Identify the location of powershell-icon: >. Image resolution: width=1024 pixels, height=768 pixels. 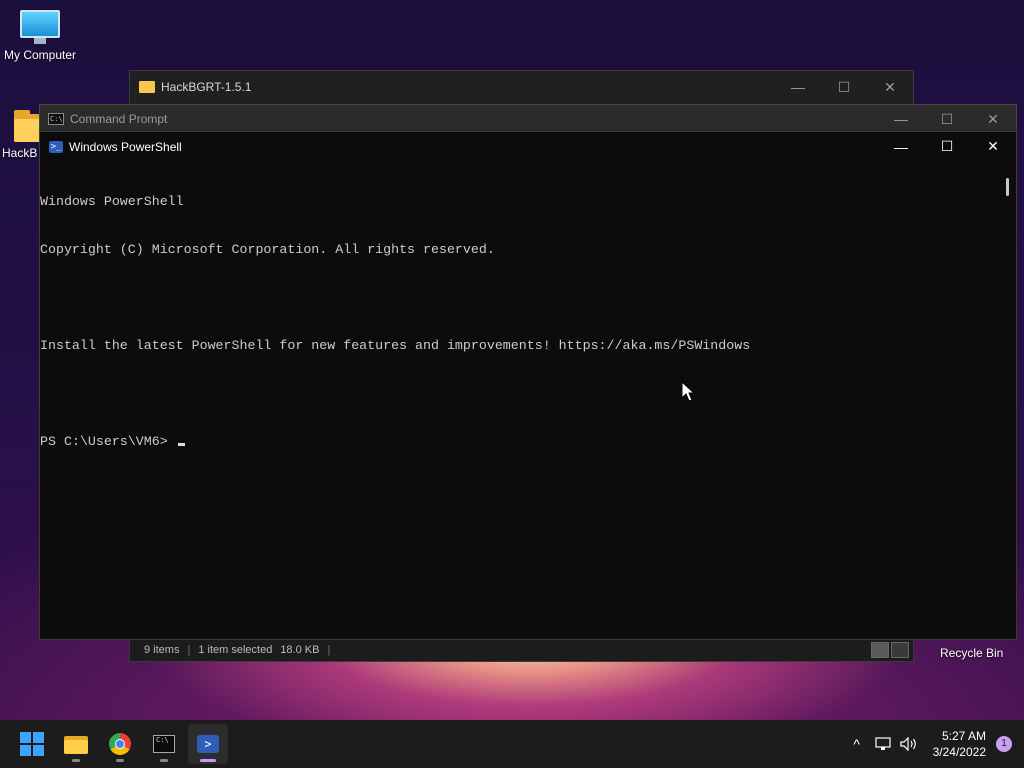
(208, 744).